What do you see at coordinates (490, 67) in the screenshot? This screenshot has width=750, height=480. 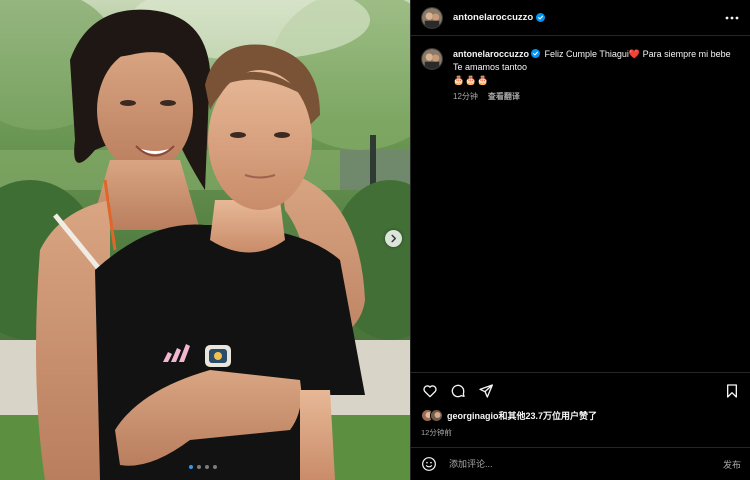 I see `caption-line2: Te amamos tantoo` at bounding box center [490, 67].